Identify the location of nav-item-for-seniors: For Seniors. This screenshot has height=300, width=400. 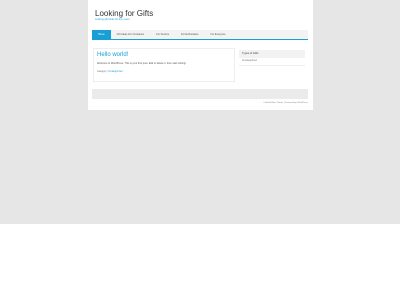
(162, 34).